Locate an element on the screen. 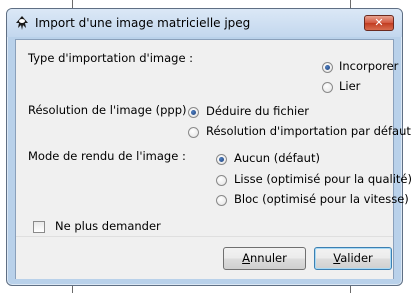  cancel-button: Annuler is located at coordinates (264, 258).